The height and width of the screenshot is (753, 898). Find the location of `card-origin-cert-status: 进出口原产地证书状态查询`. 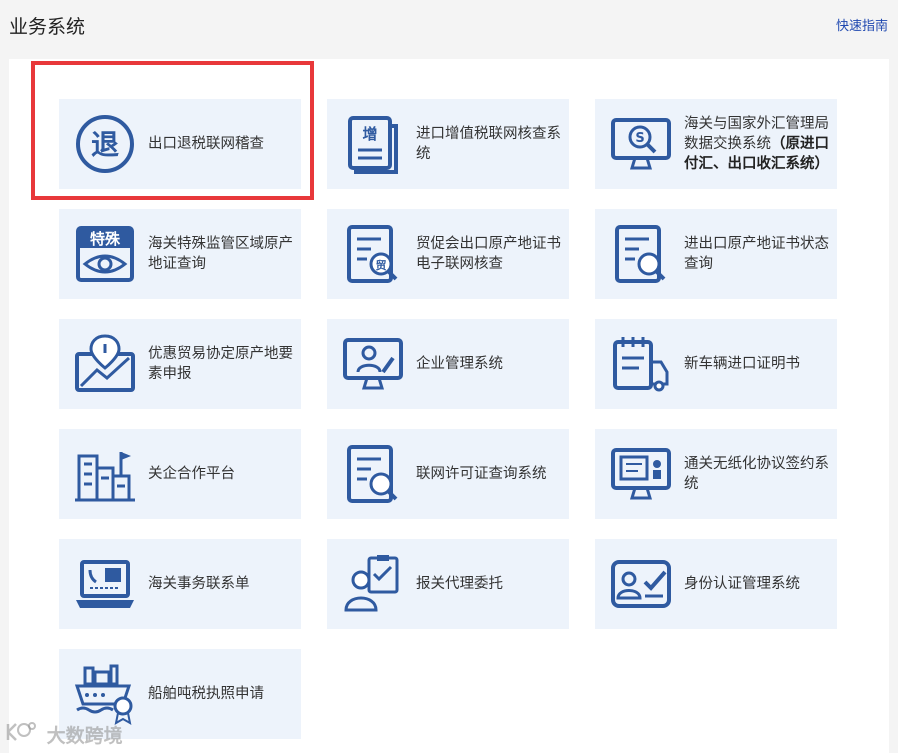

card-origin-cert-status: 进出口原产地证书状态查询 is located at coordinates (716, 254).